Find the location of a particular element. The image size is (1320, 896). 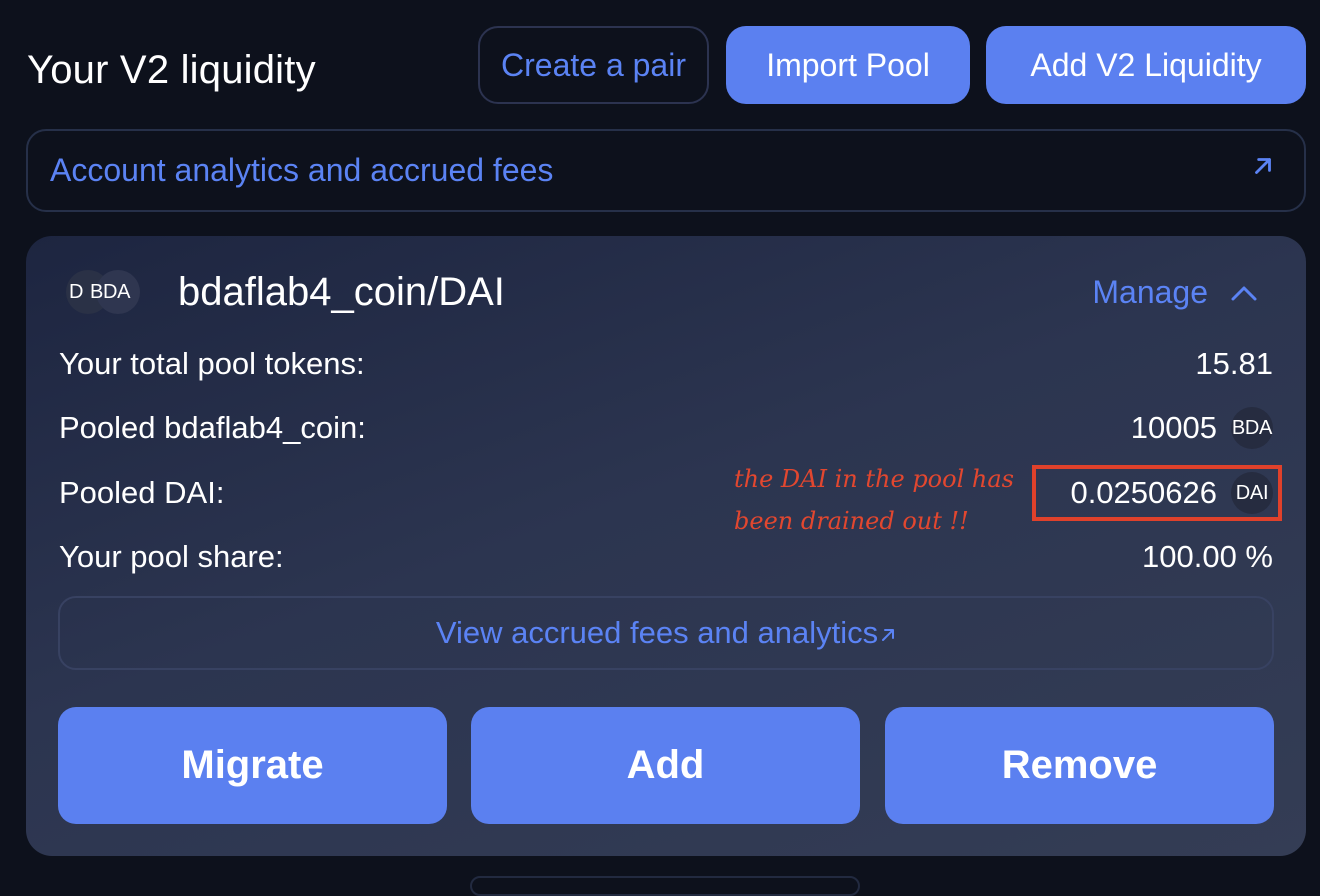

remove-button: Remove is located at coordinates (1079, 765).